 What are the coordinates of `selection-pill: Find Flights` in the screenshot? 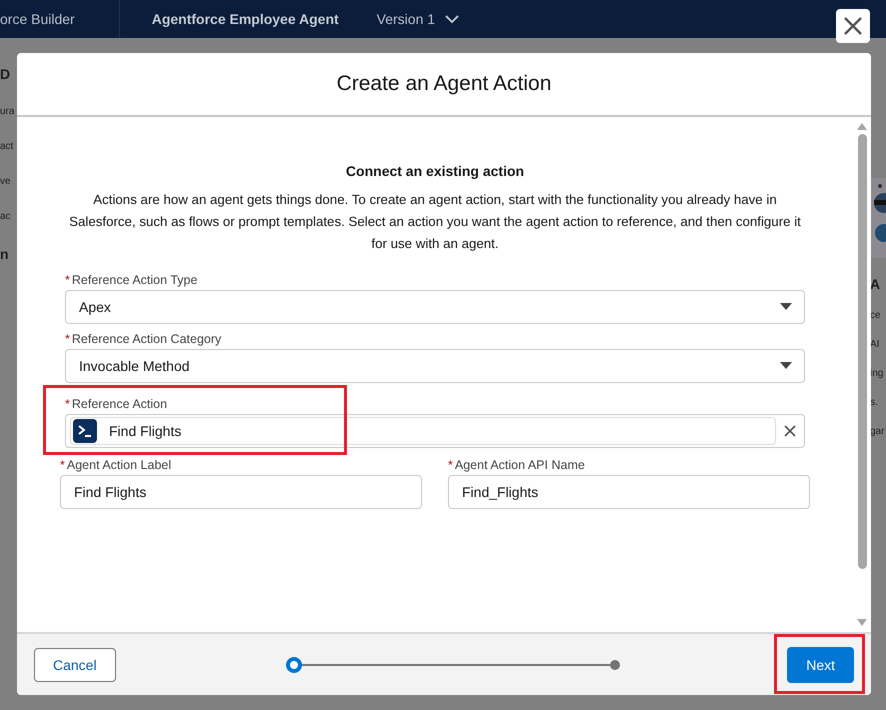 It's located at (423, 431).